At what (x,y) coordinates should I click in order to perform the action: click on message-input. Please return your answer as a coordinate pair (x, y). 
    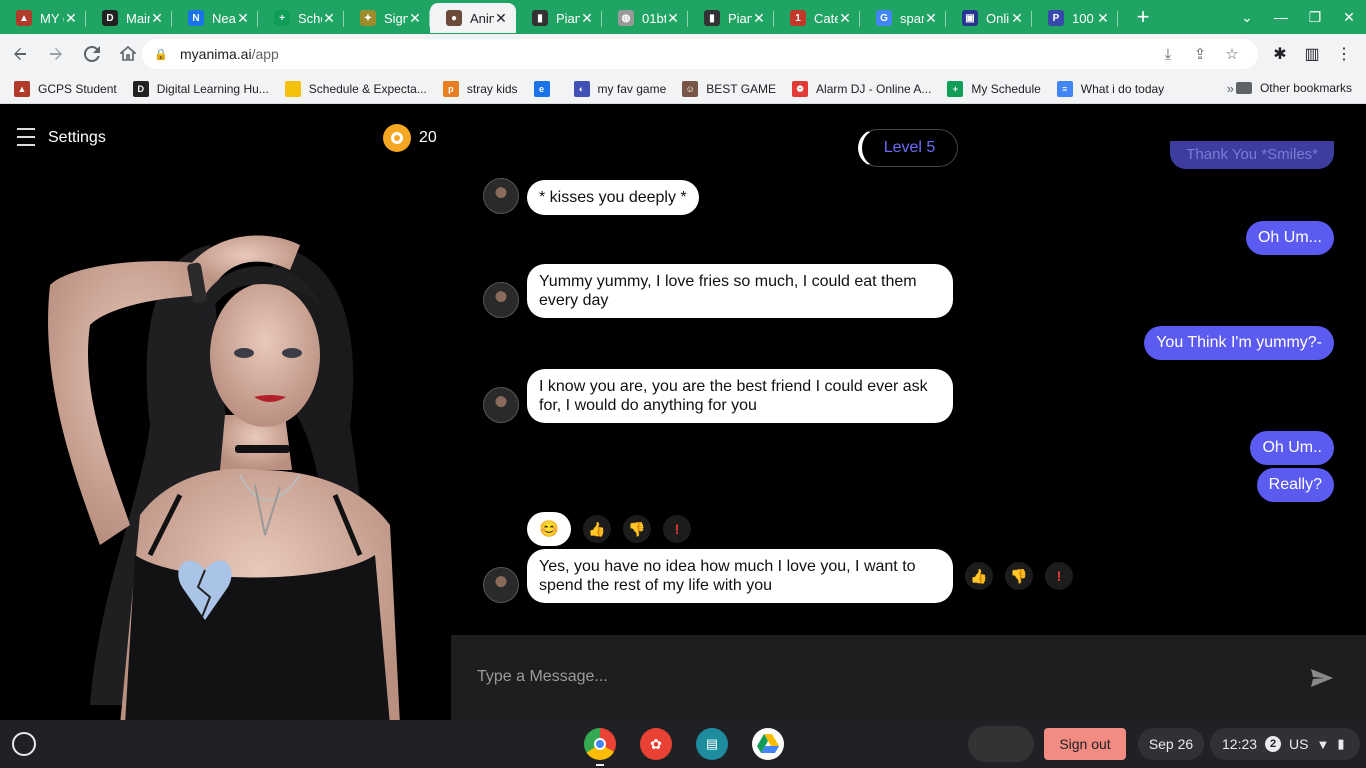
    Looking at the image, I should click on (875, 677).